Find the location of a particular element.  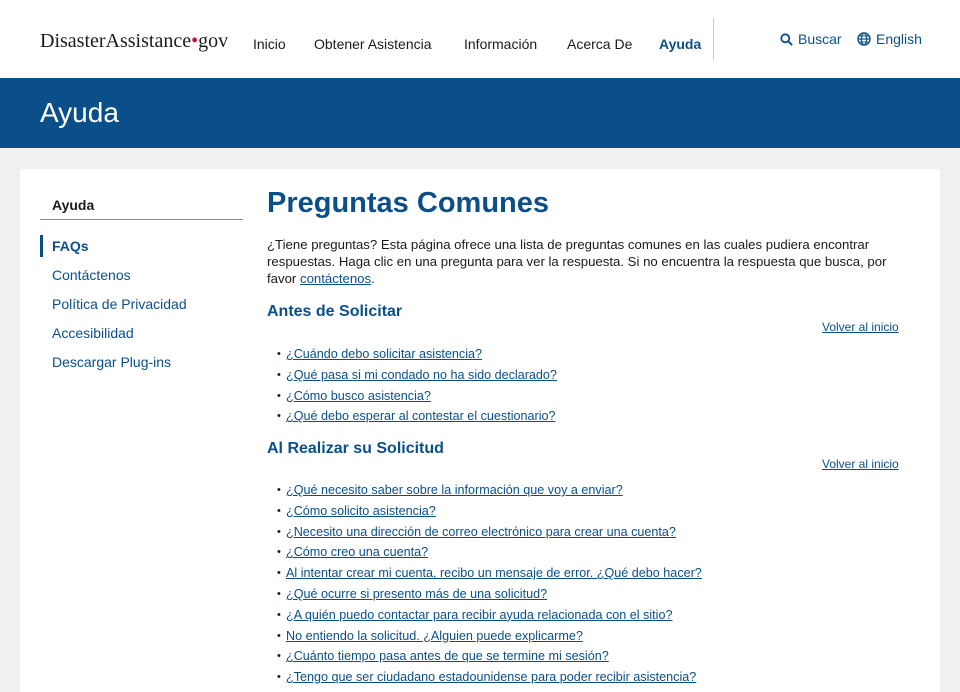

nav-acerca-de: Acerca De is located at coordinates (599, 44).